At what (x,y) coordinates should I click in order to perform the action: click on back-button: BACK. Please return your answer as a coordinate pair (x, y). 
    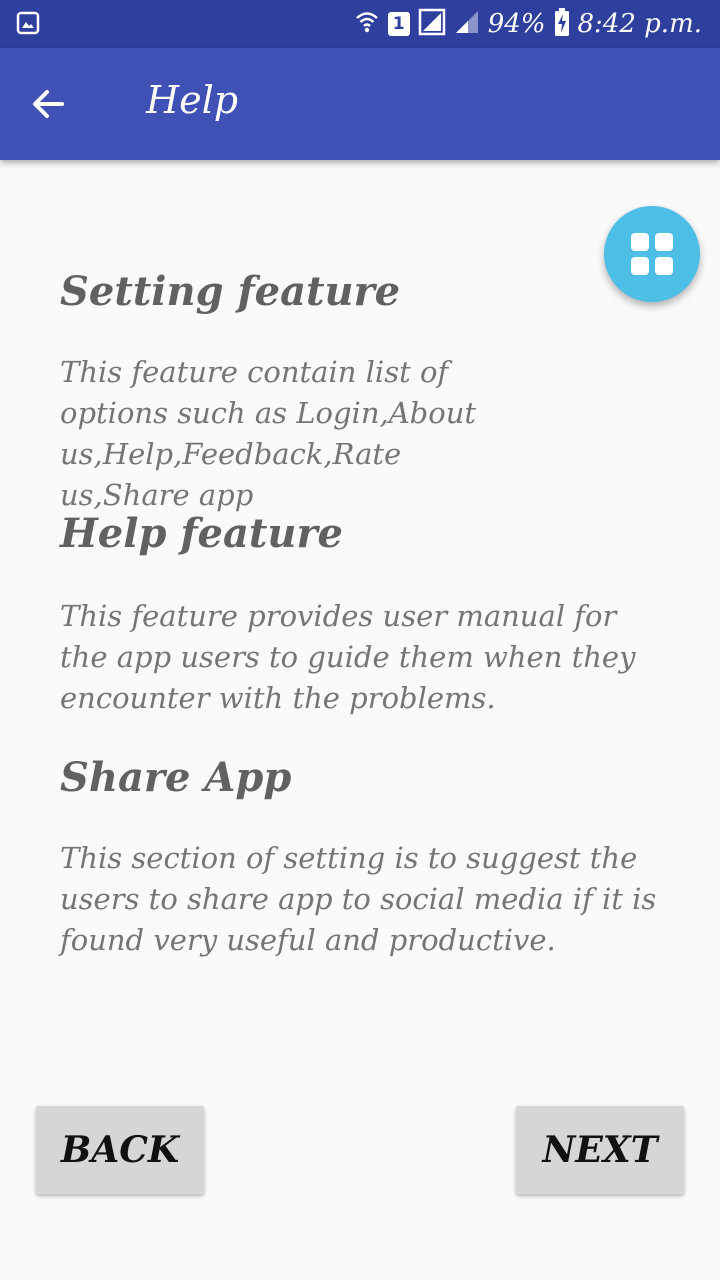
    Looking at the image, I should click on (120, 1150).